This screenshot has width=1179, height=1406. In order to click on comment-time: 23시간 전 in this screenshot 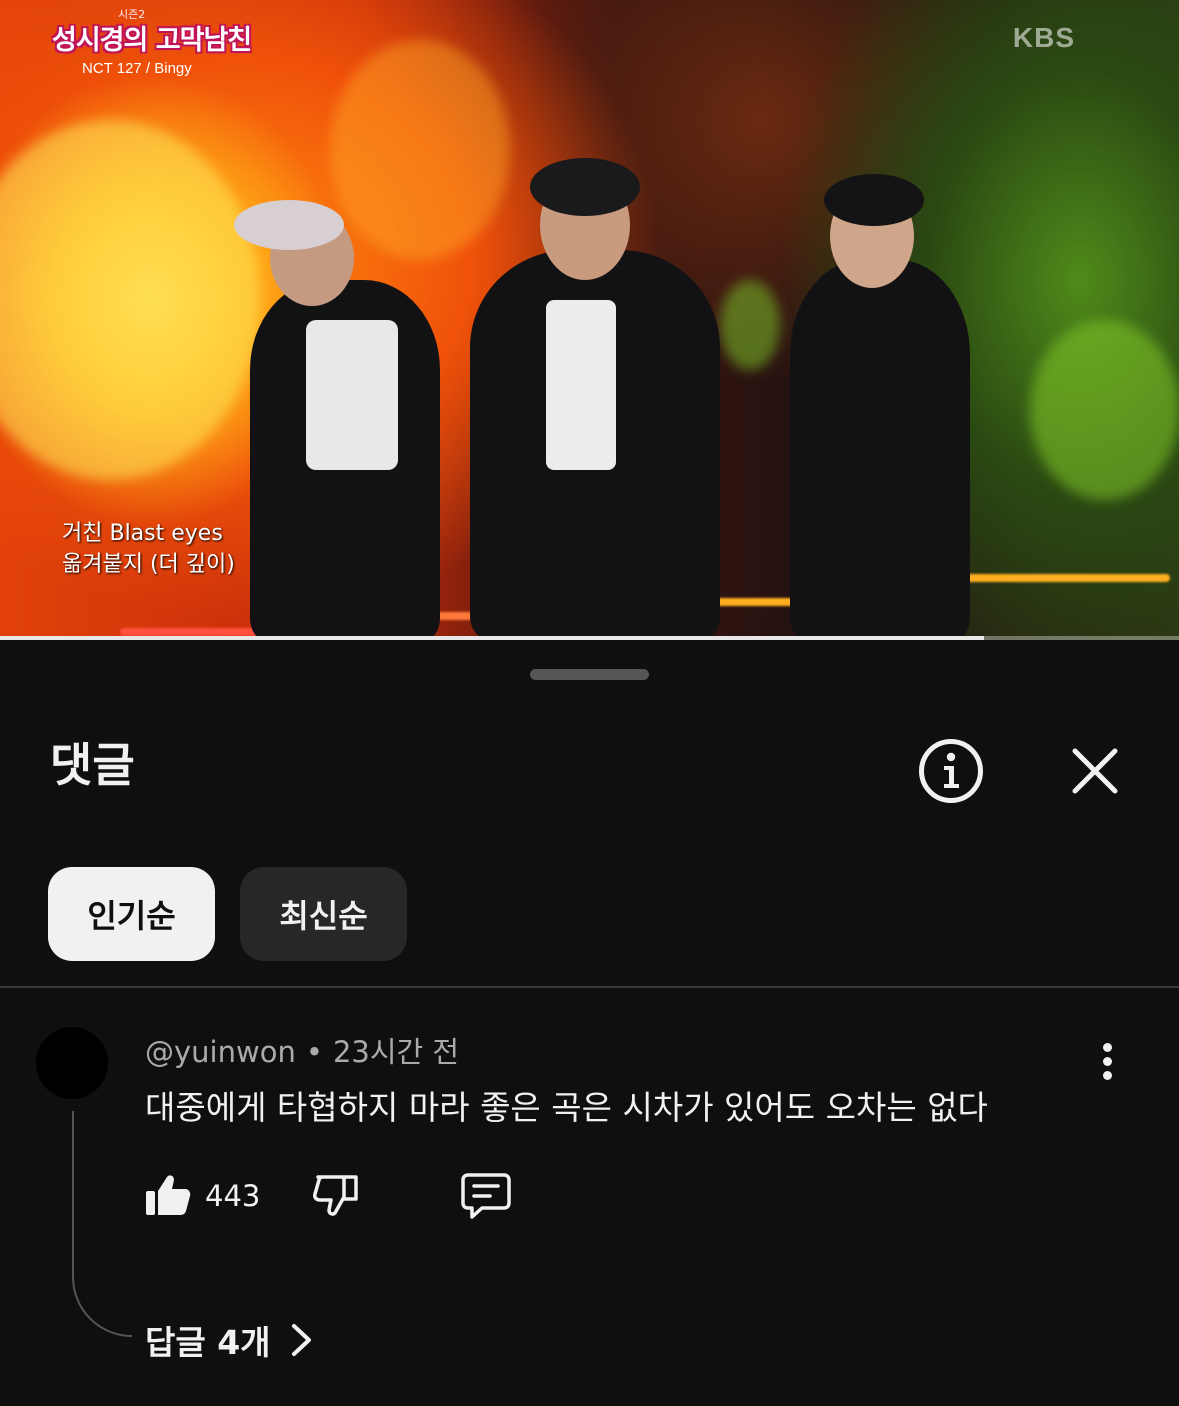, I will do `click(396, 1052)`.